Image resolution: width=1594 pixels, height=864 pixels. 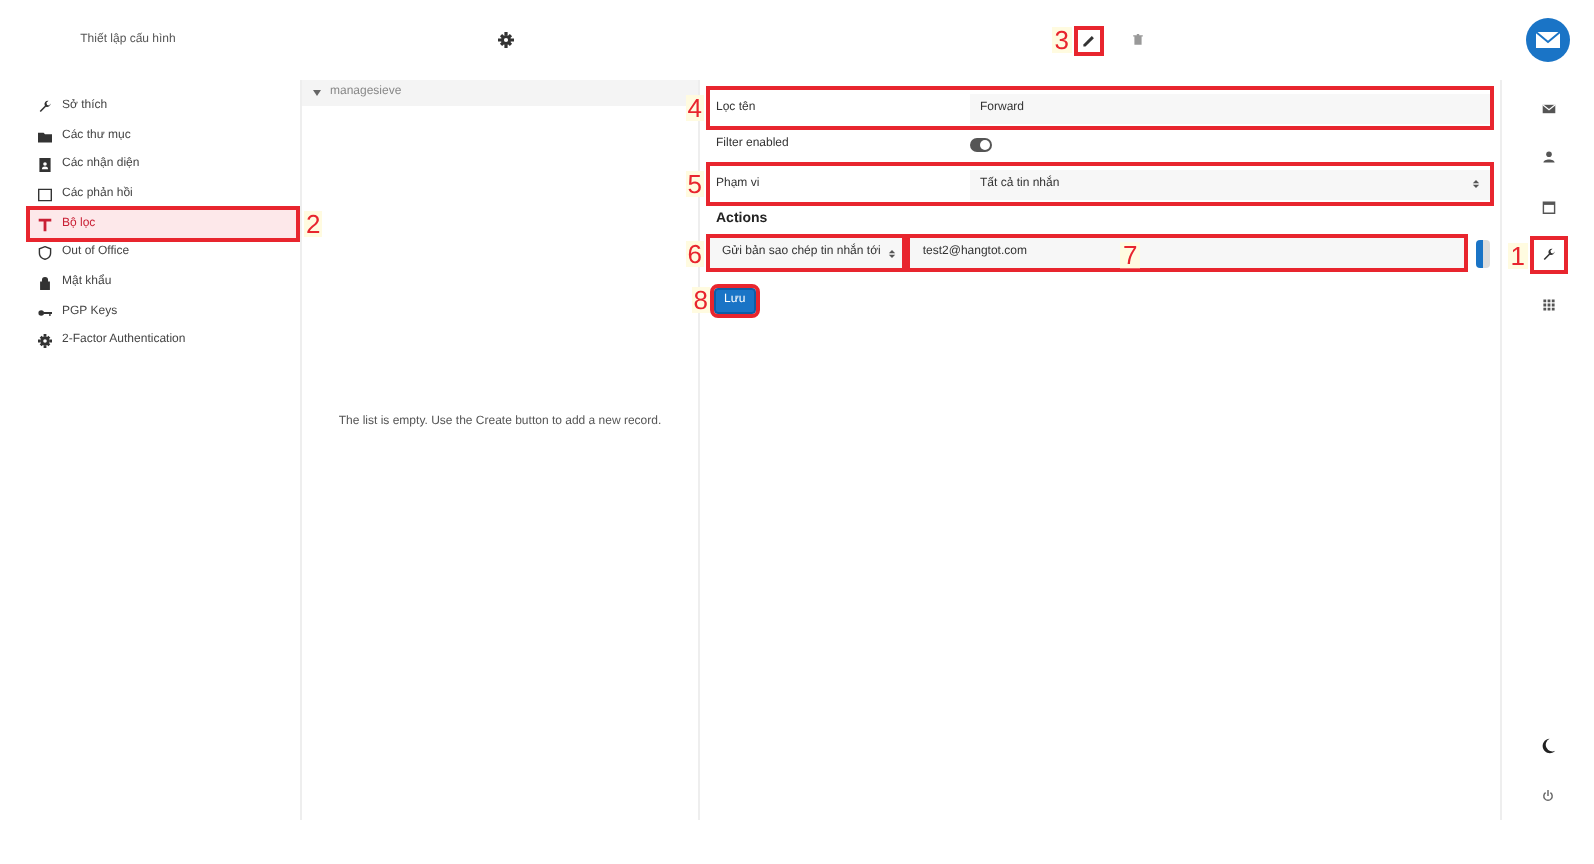 I want to click on power-icon, so click(x=1548, y=795).